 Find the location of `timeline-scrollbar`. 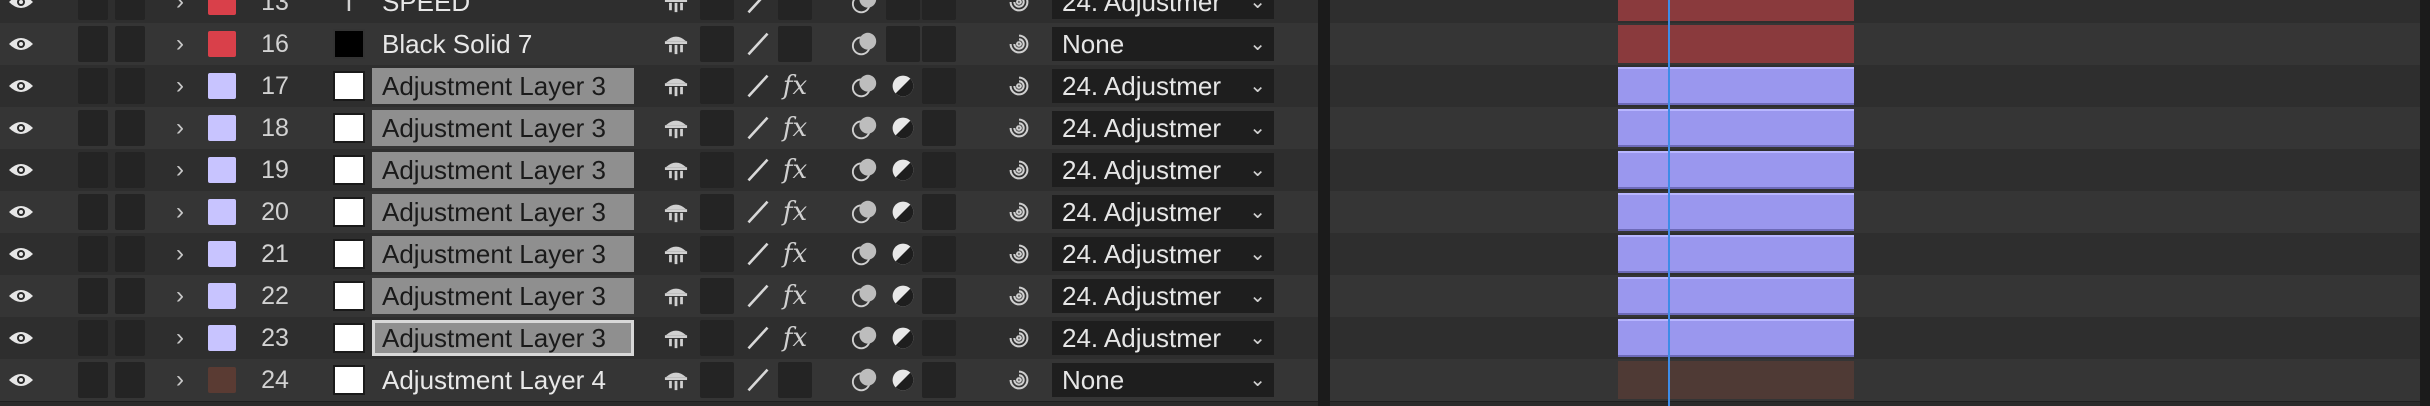

timeline-scrollbar is located at coordinates (2425, 203).